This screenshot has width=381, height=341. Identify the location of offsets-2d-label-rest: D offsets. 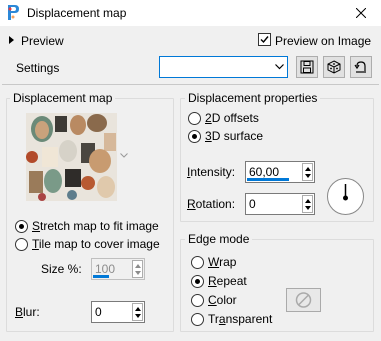
(235, 118).